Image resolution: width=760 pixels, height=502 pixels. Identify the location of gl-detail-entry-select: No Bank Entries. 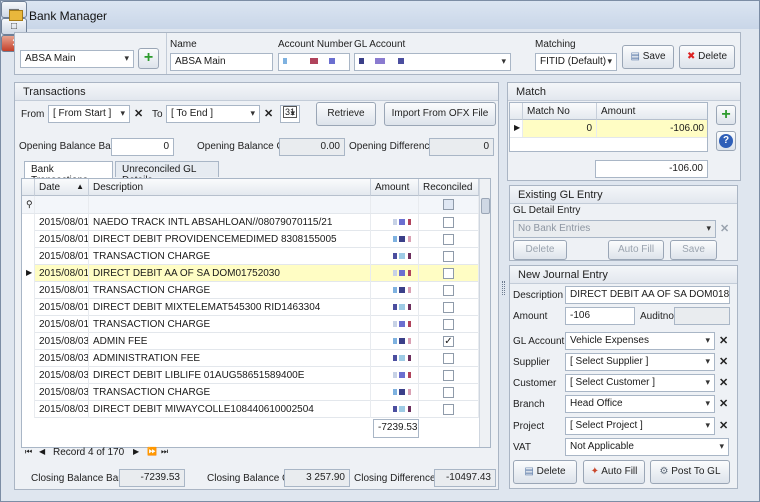
(614, 229).